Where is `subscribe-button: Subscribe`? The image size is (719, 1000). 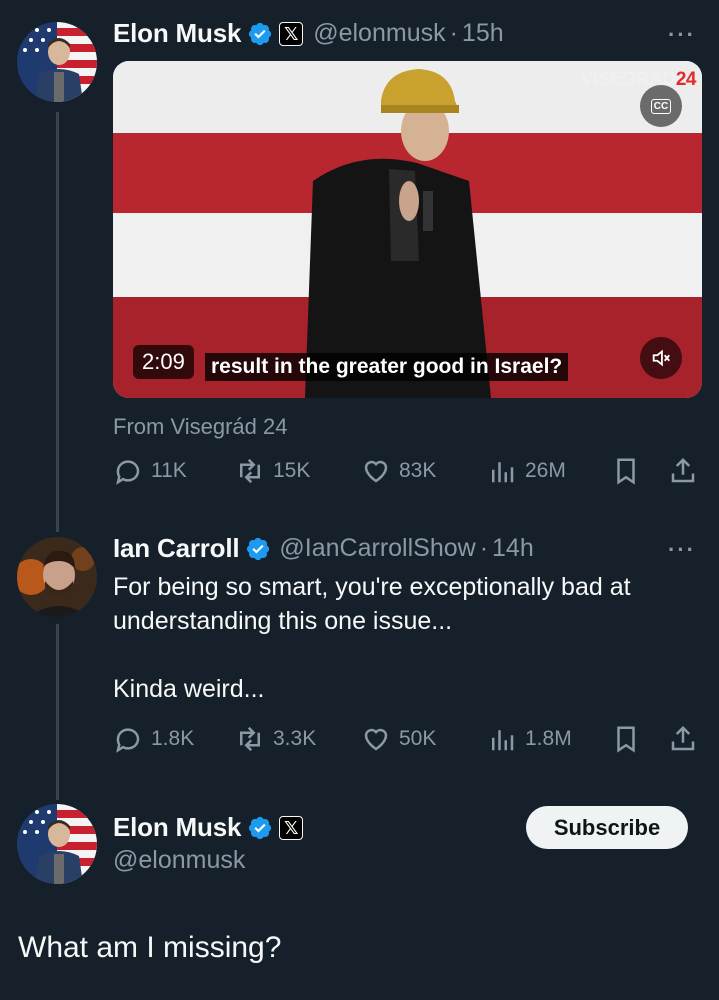
subscribe-button: Subscribe is located at coordinates (607, 827).